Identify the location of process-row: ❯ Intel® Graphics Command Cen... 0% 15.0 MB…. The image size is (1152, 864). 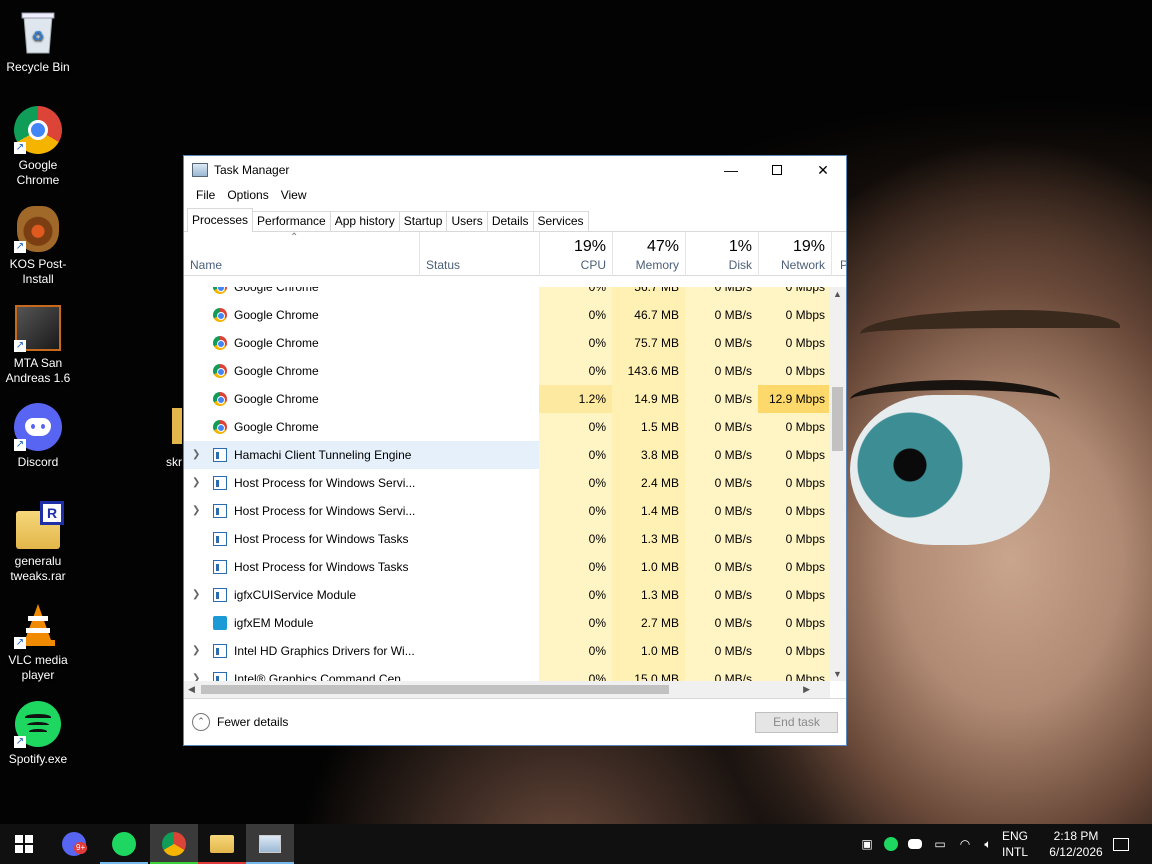
(507, 673).